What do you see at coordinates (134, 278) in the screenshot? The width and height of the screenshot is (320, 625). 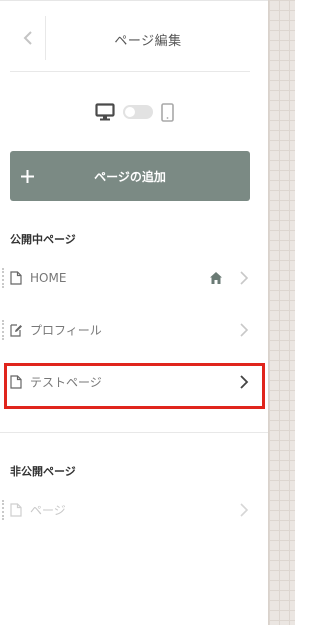 I see `page-item-home: HOME` at bounding box center [134, 278].